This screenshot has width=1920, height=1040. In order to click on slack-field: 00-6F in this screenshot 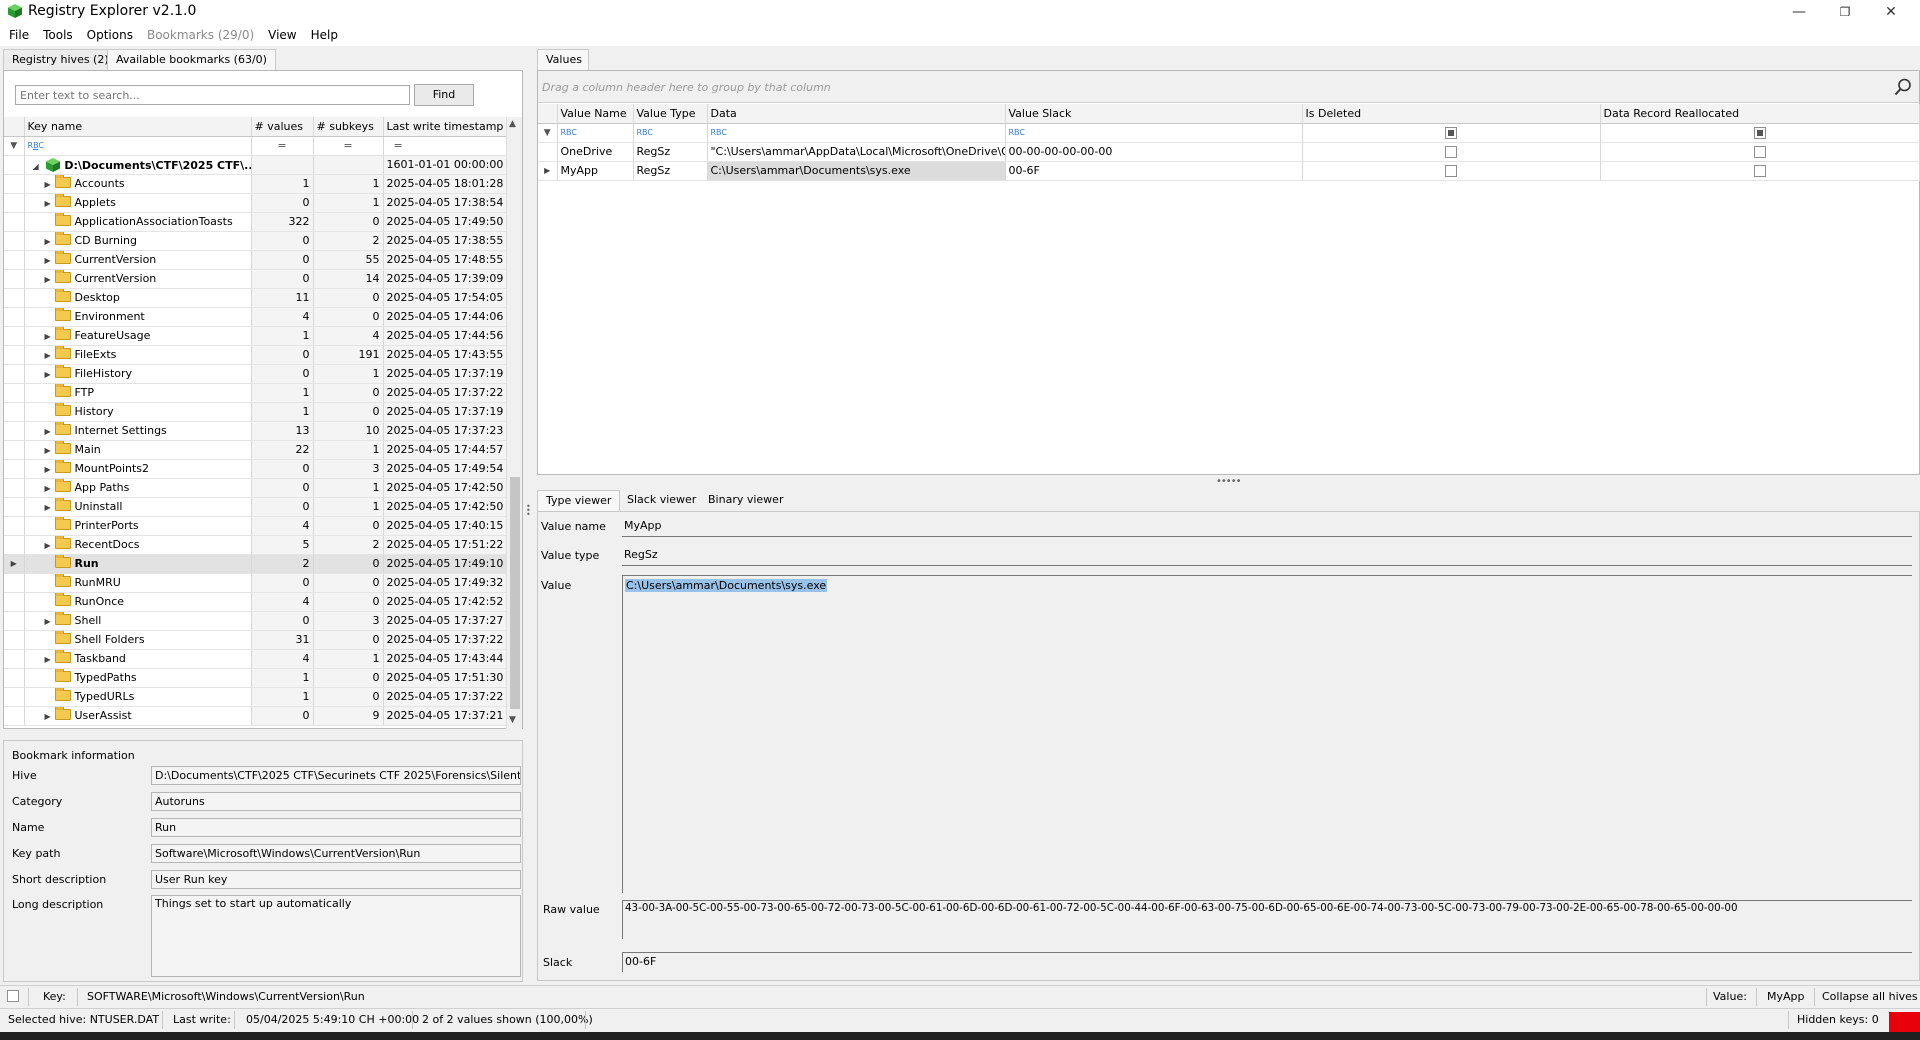, I will do `click(1267, 962)`.